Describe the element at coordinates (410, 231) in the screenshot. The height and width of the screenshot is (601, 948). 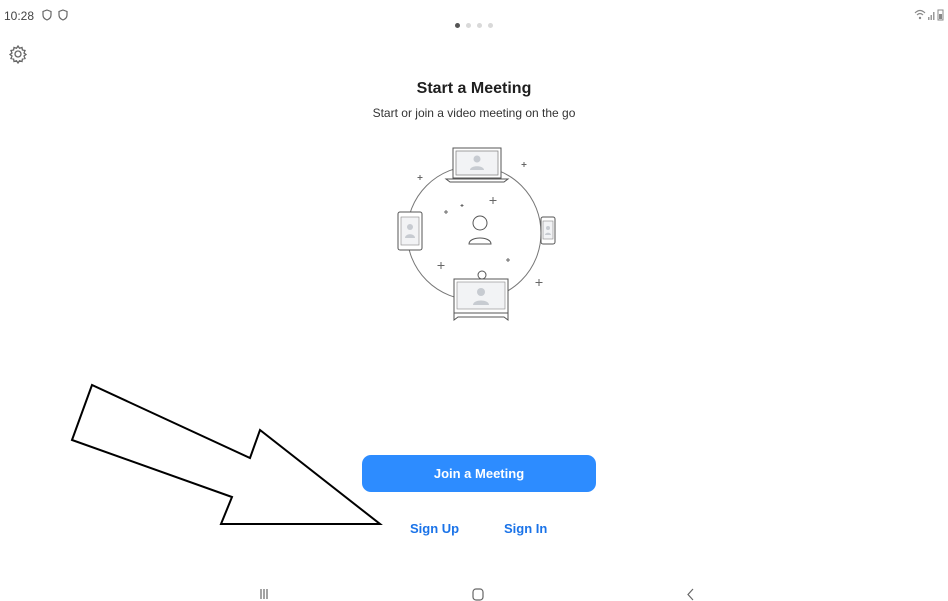
I see `tablet-icon` at that location.